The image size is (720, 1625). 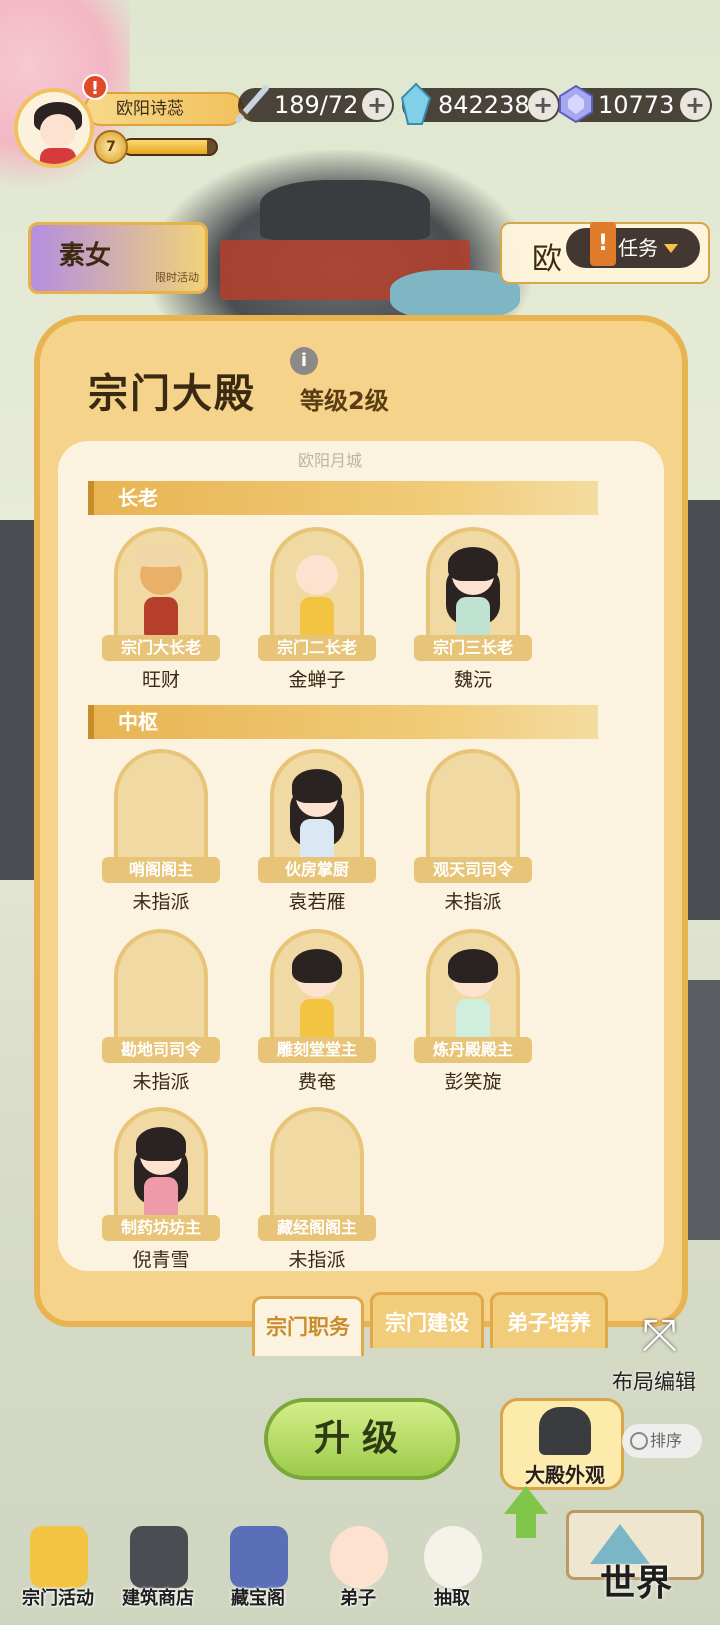 I want to click on nav-treasure-pavilion: 藏宝阁, so click(x=258, y=1572).